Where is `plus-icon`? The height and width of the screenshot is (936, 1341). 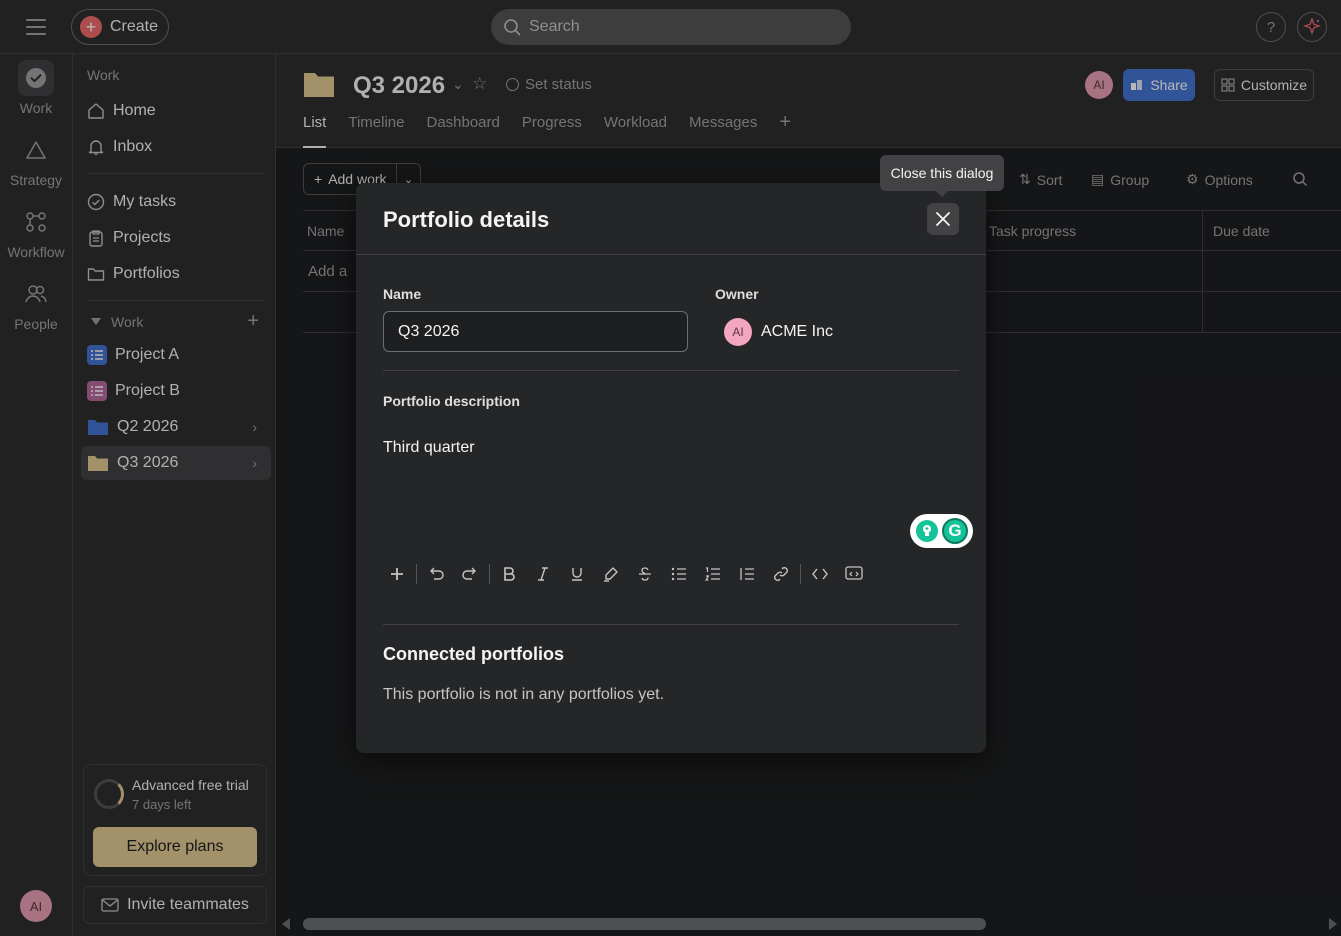 plus-icon is located at coordinates (397, 574).